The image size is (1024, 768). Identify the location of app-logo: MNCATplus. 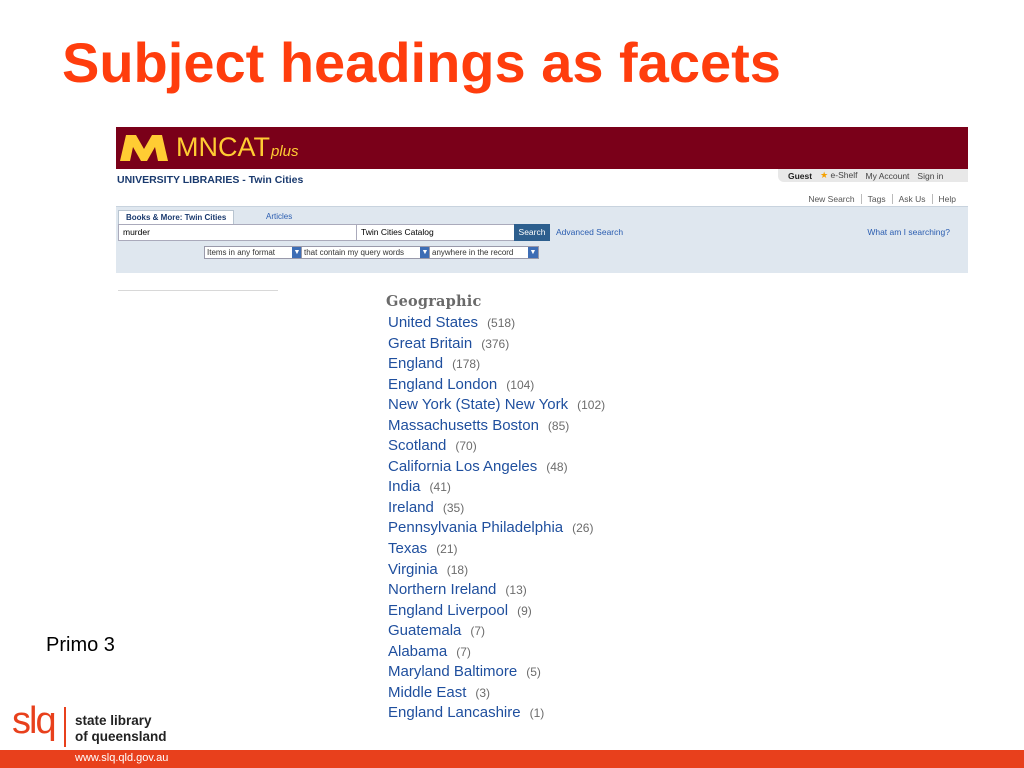
(237, 147).